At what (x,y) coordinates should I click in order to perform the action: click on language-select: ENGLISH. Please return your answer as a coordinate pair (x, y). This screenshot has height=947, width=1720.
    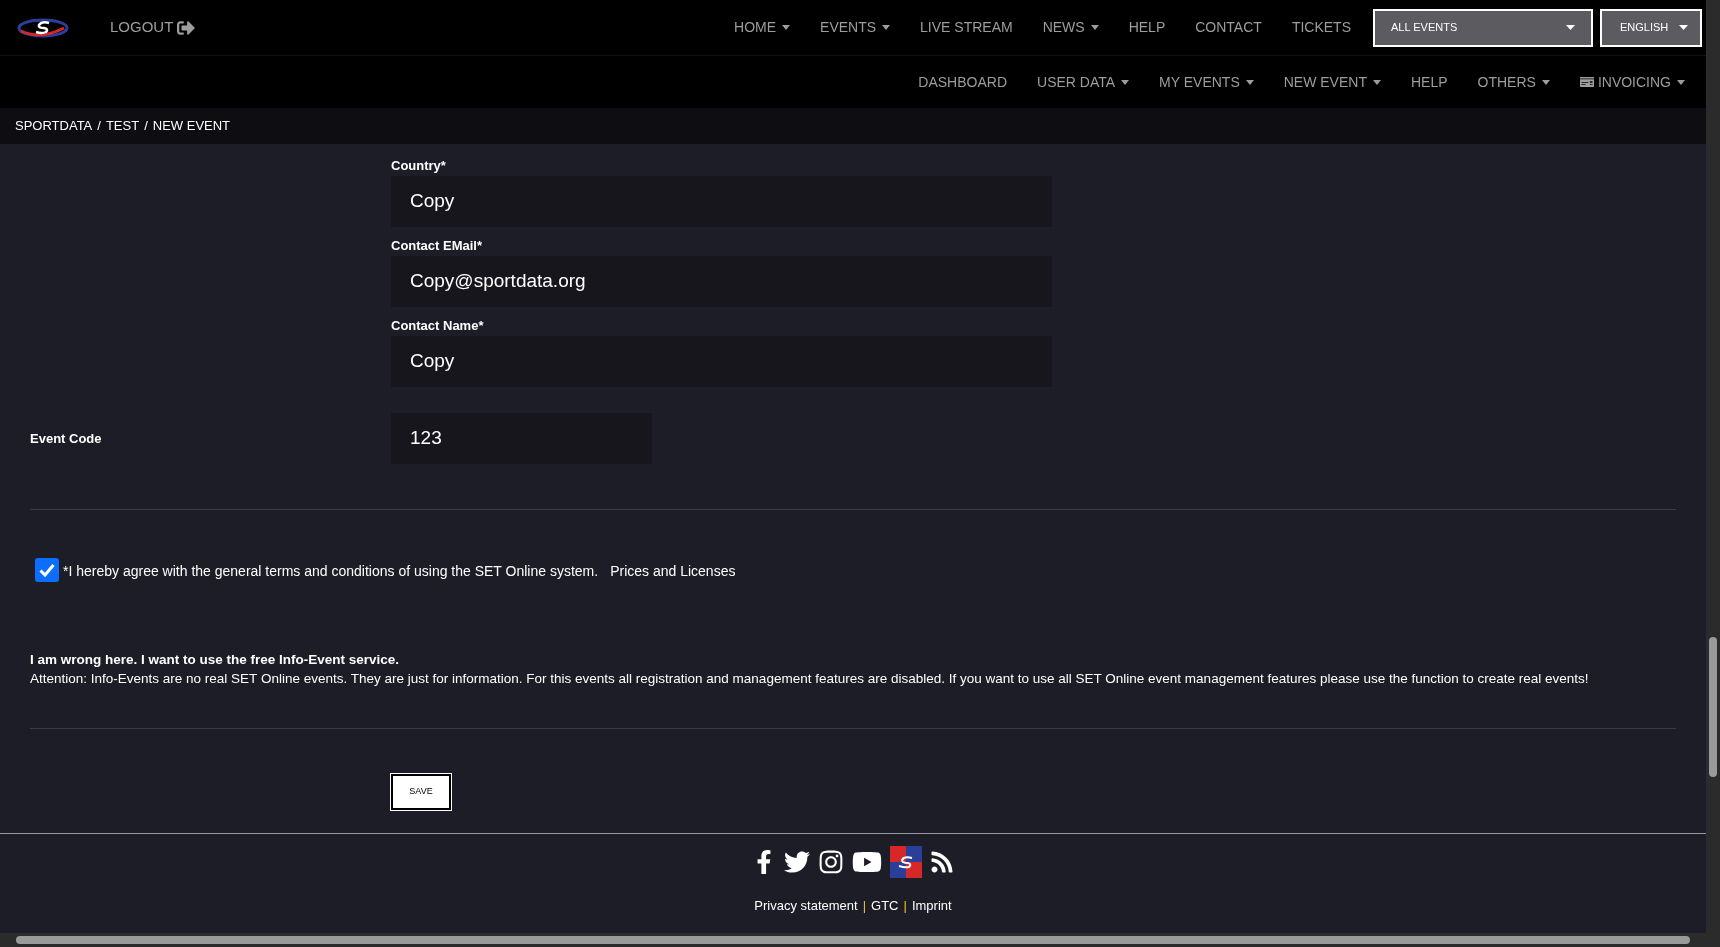
    Looking at the image, I should click on (1651, 27).